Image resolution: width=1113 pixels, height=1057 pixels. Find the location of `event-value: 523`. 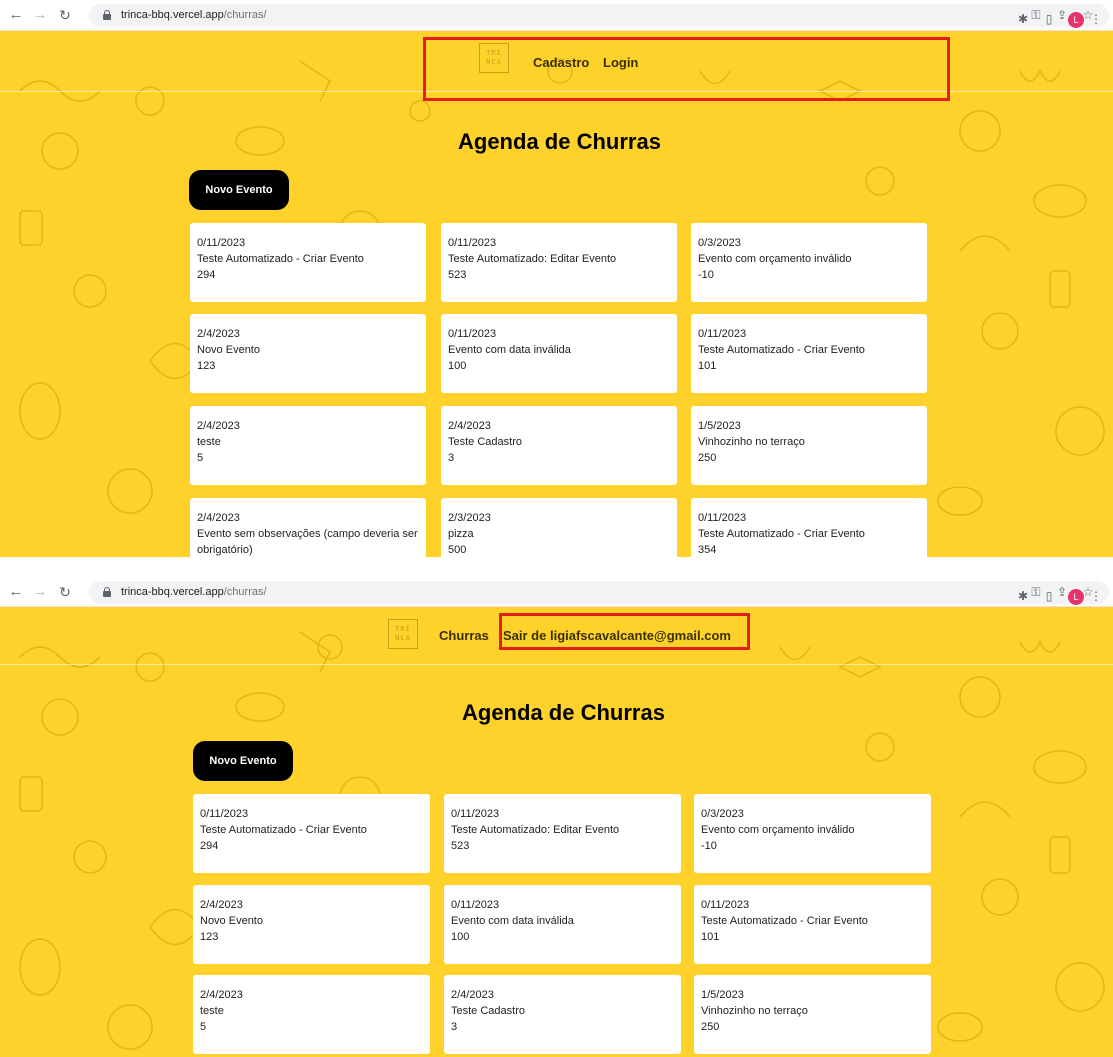

event-value: 523 is located at coordinates (460, 846).